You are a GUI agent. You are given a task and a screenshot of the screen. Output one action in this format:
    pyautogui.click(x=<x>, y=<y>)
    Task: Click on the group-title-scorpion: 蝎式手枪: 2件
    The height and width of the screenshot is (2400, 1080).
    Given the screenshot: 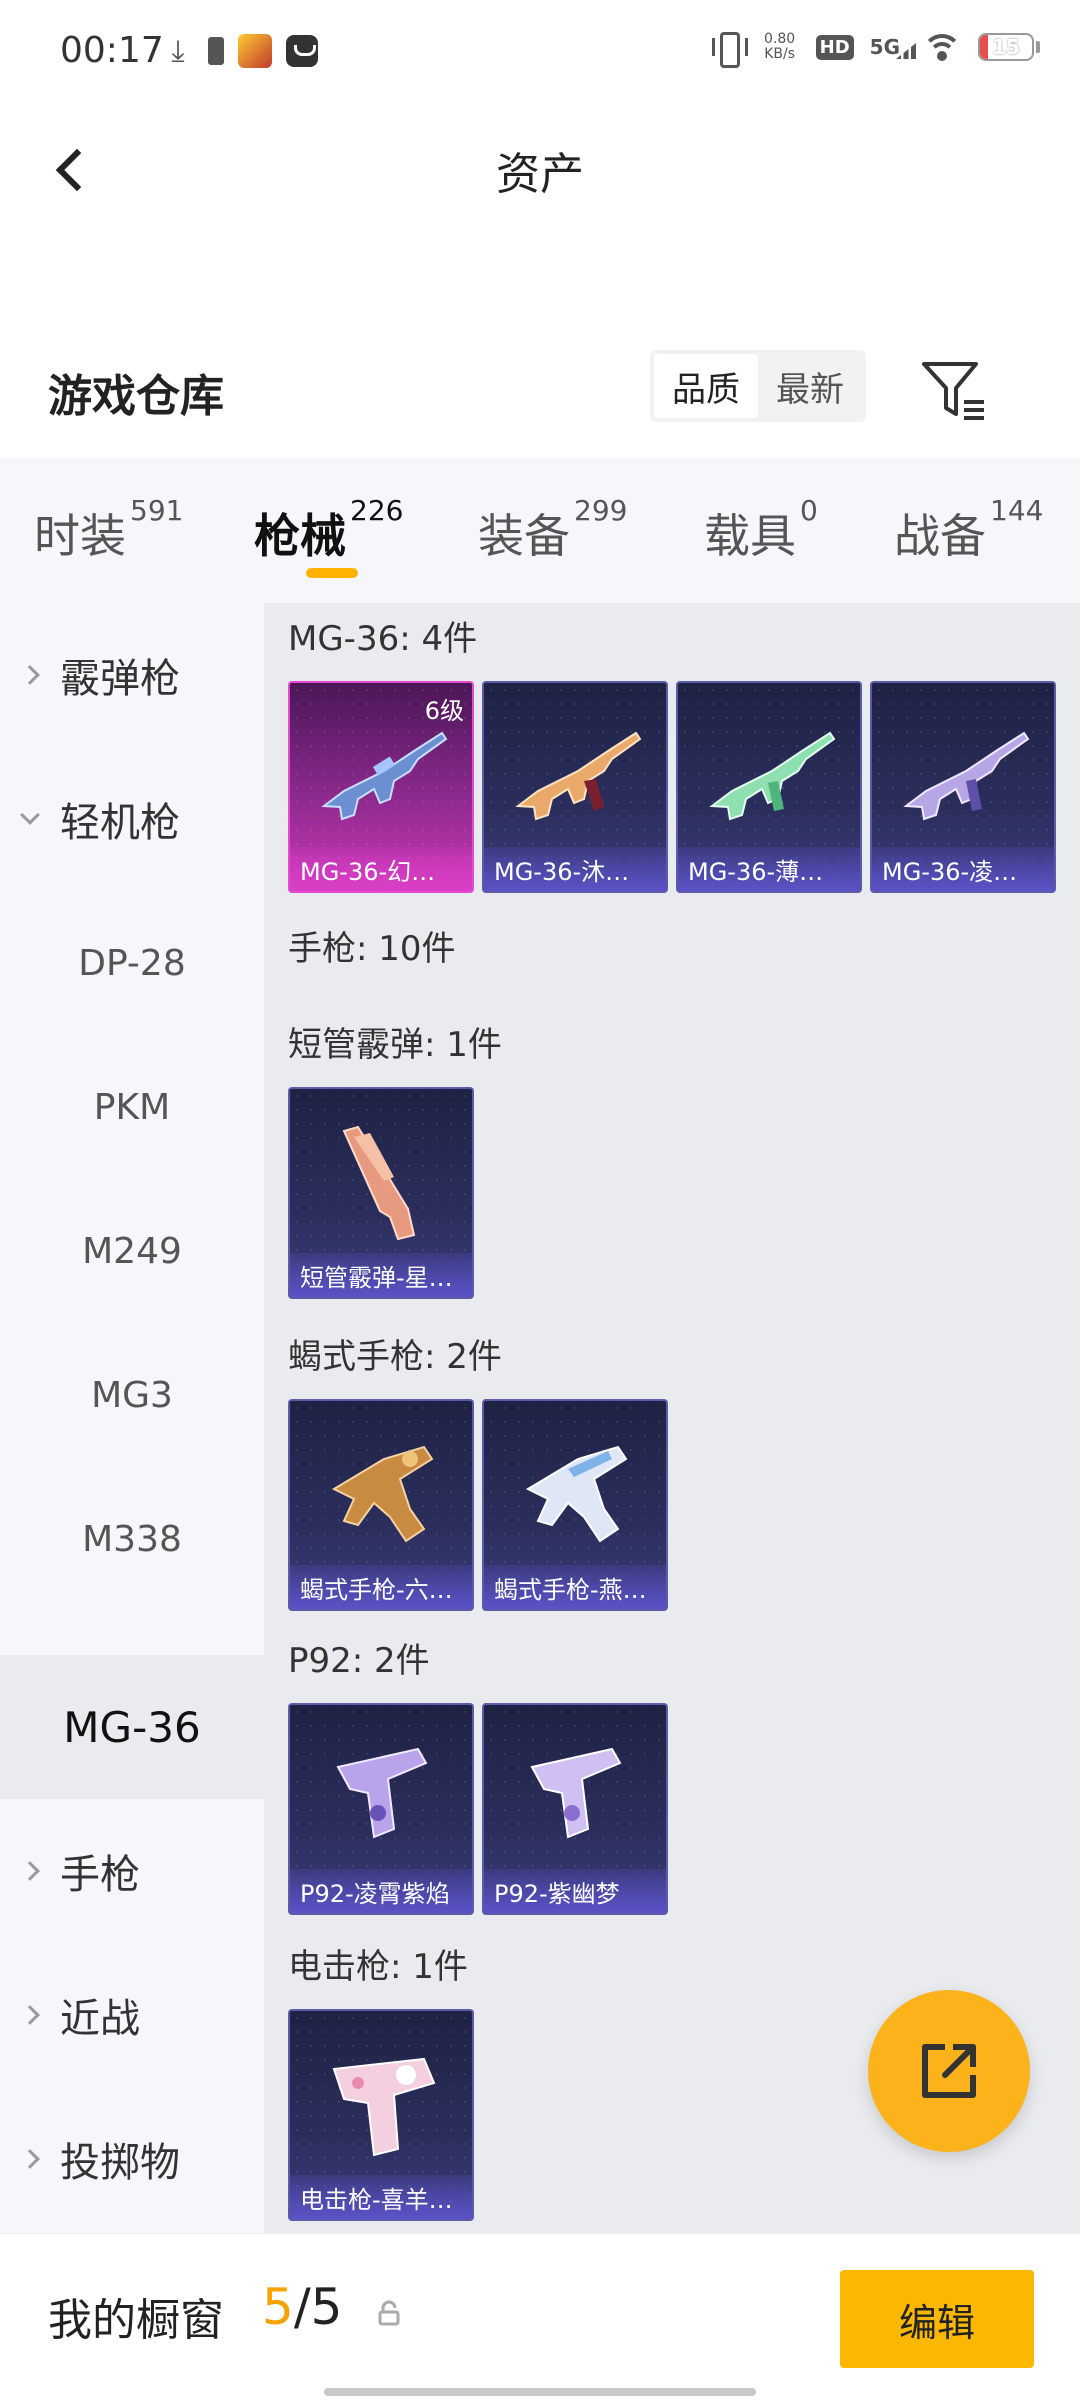 What is the action you would take?
    pyautogui.click(x=395, y=1357)
    